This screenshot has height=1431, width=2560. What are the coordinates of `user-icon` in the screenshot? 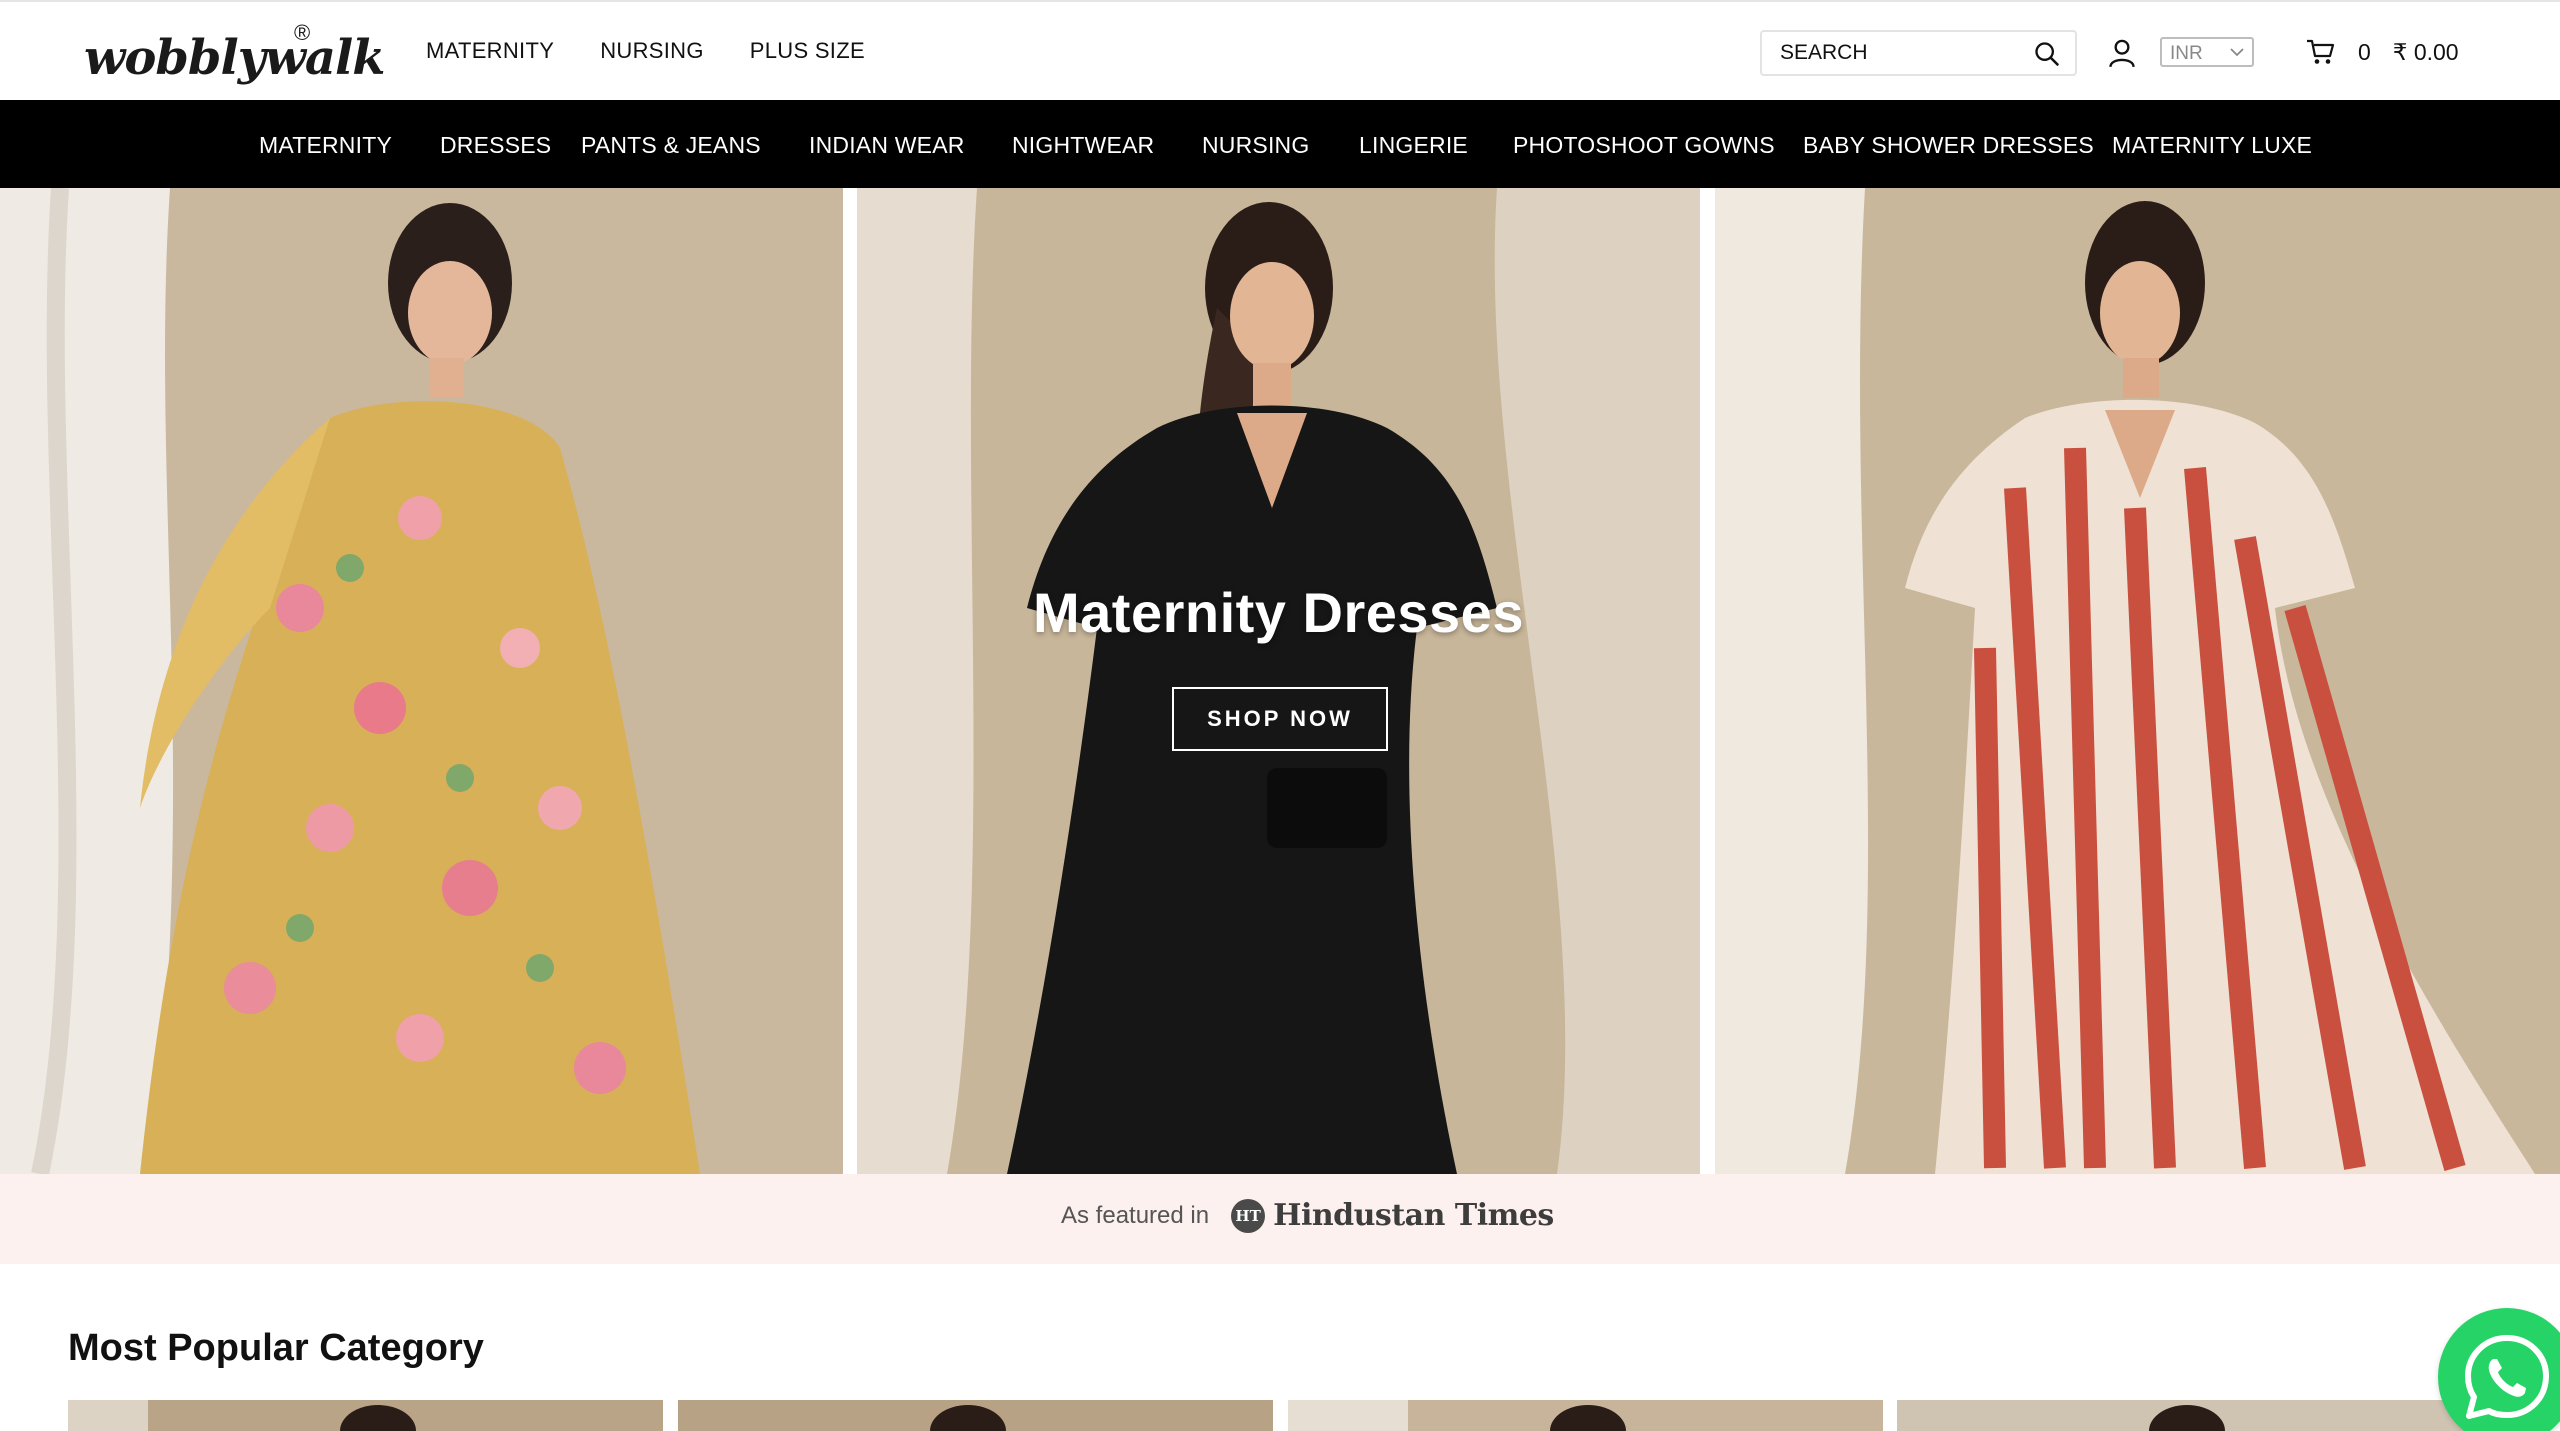 It's located at (2122, 53).